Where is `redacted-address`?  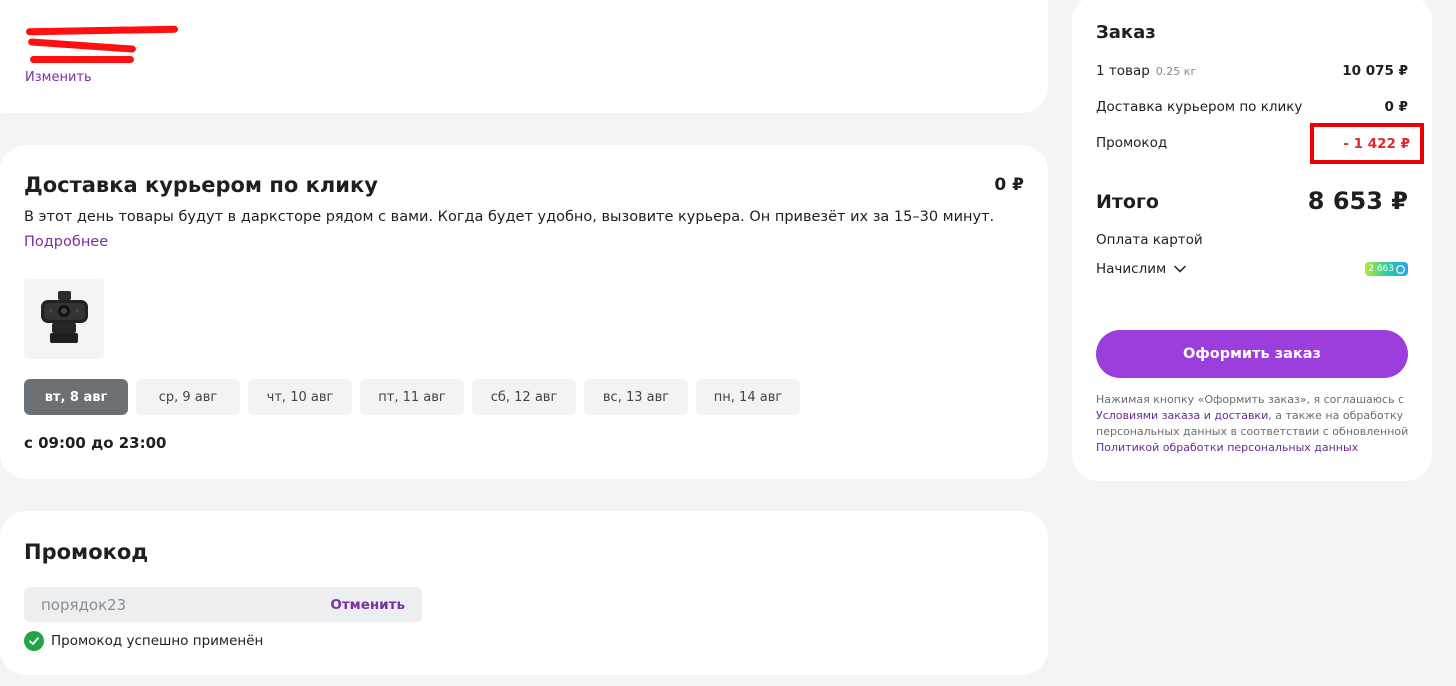 redacted-address is located at coordinates (102, 30).